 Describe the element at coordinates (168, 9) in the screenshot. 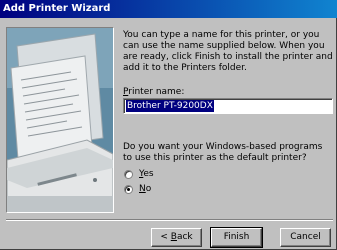

I see `window-title: Add Printer Wizard` at that location.